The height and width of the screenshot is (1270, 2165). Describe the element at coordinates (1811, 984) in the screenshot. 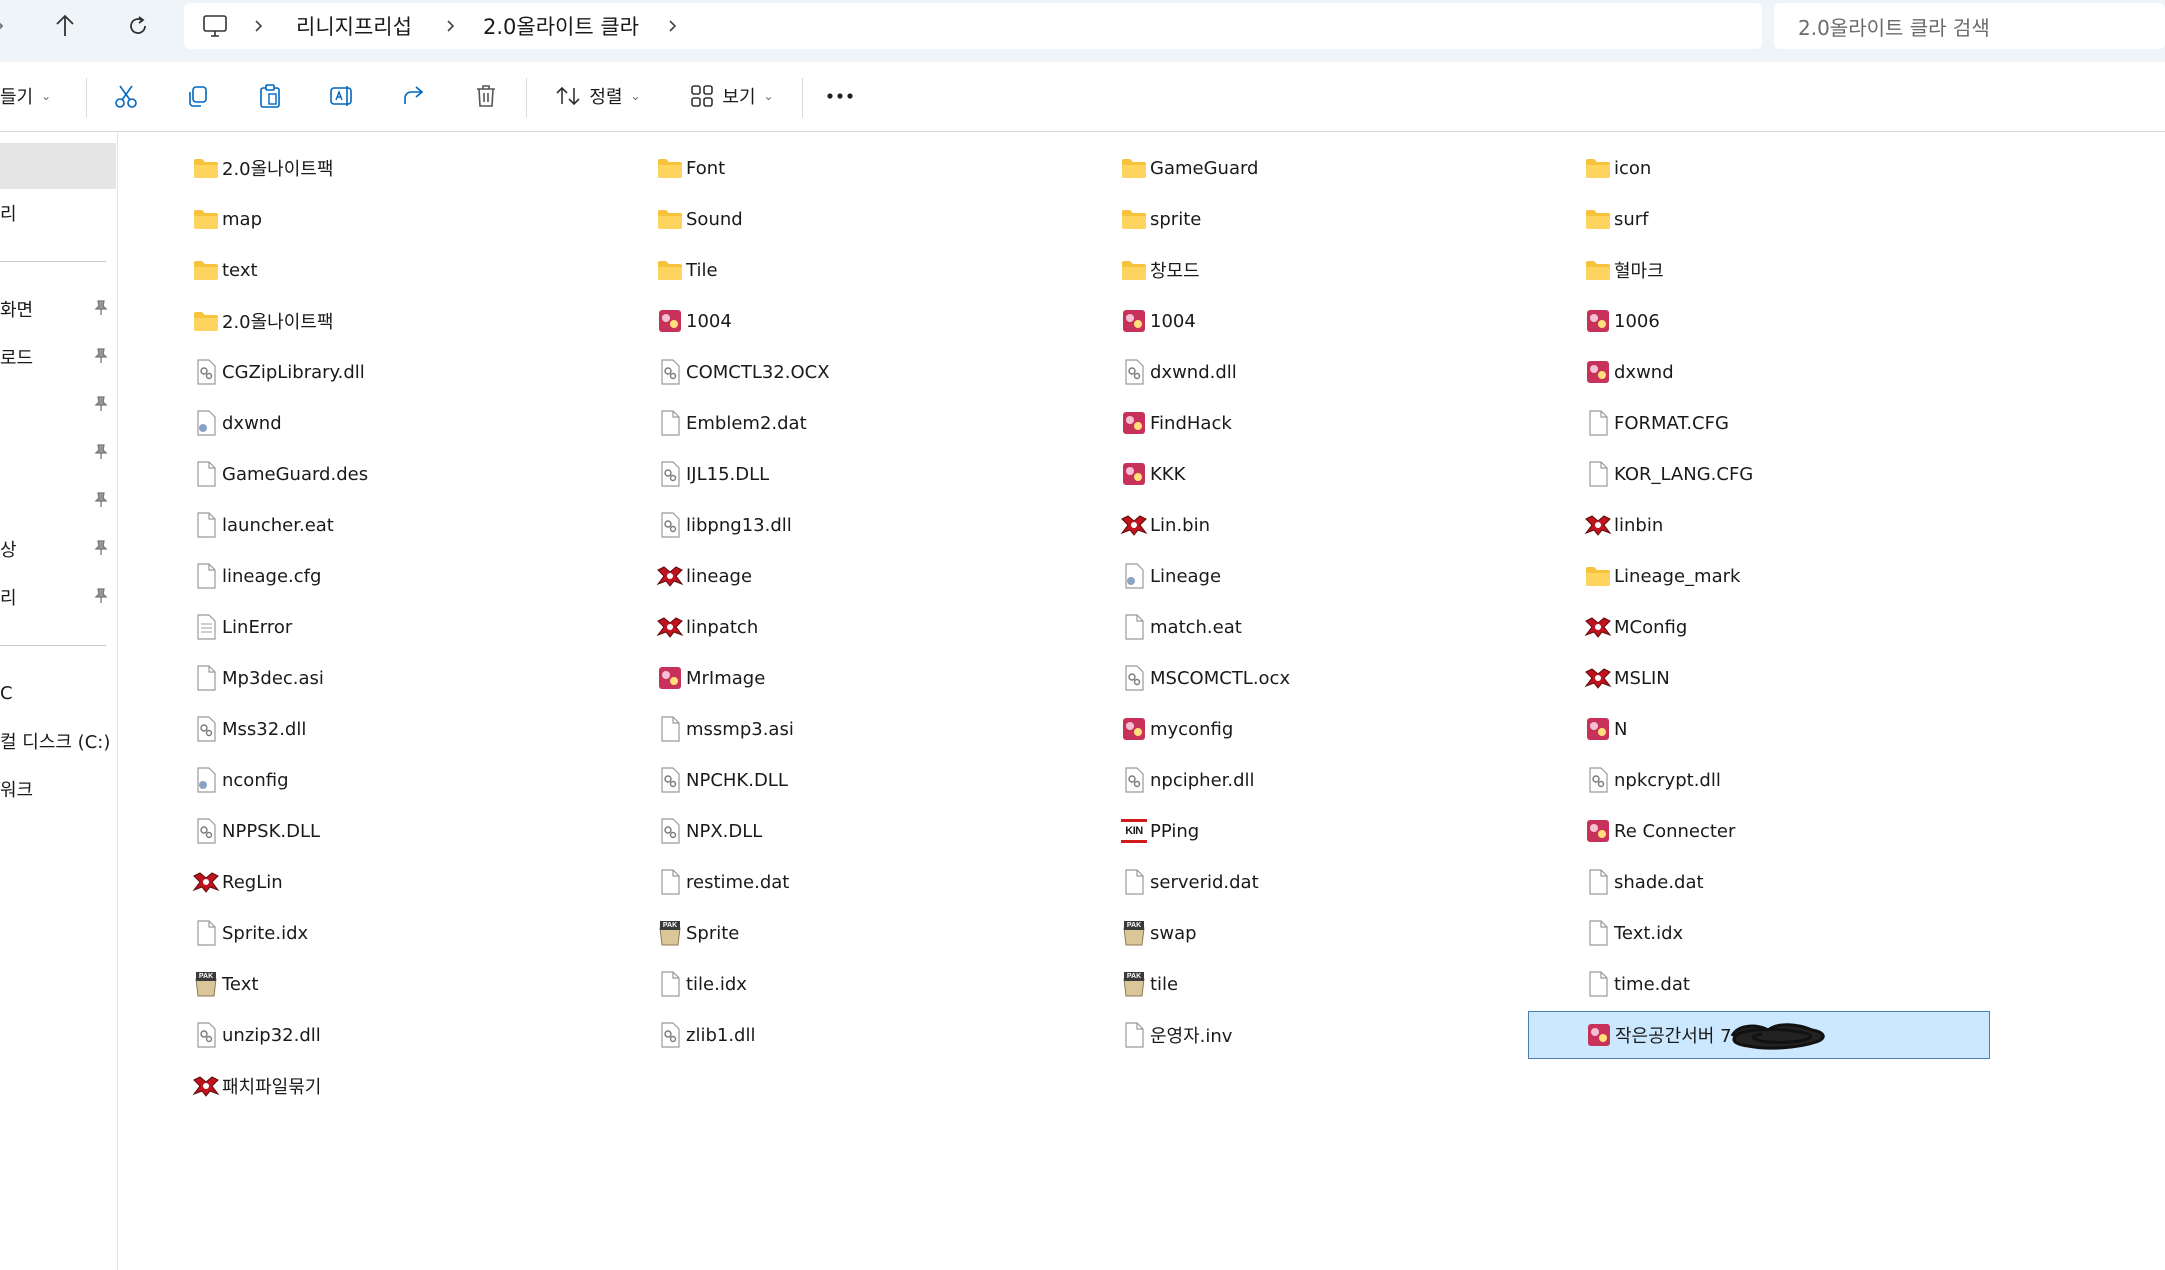

I see `file-item: time.dat` at that location.